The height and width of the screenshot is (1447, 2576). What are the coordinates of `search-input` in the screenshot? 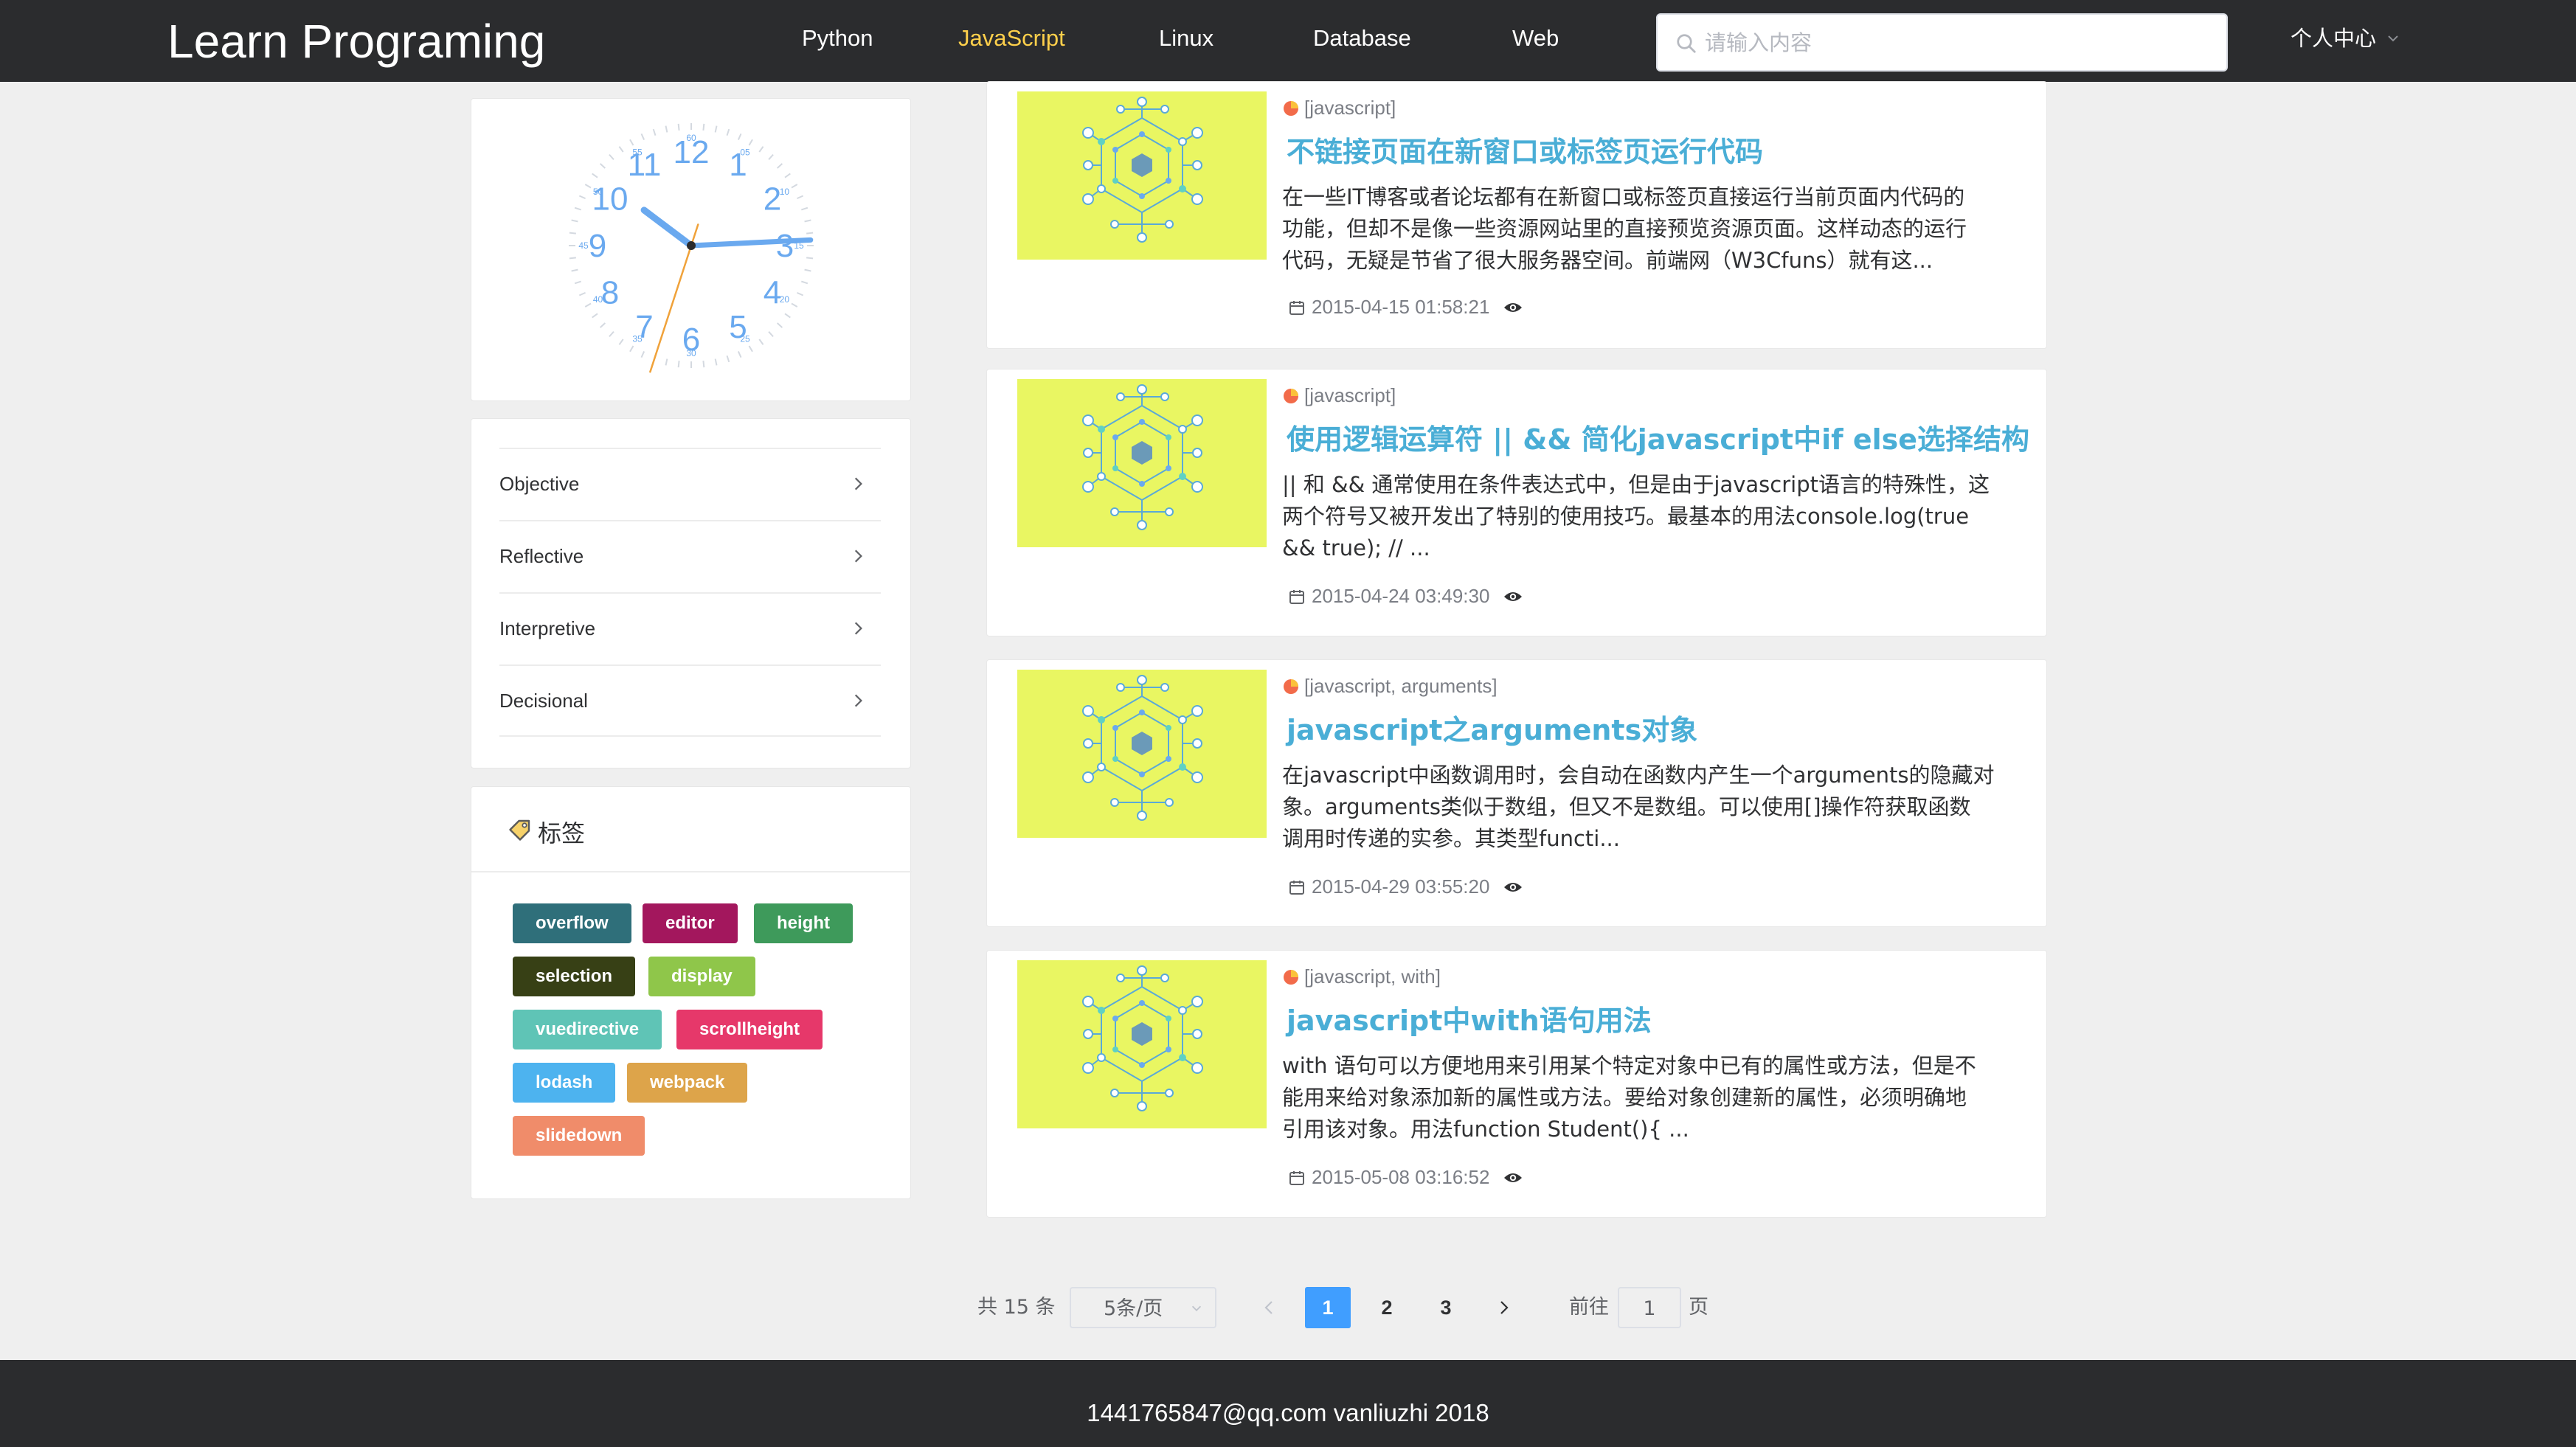 It's located at (1960, 42).